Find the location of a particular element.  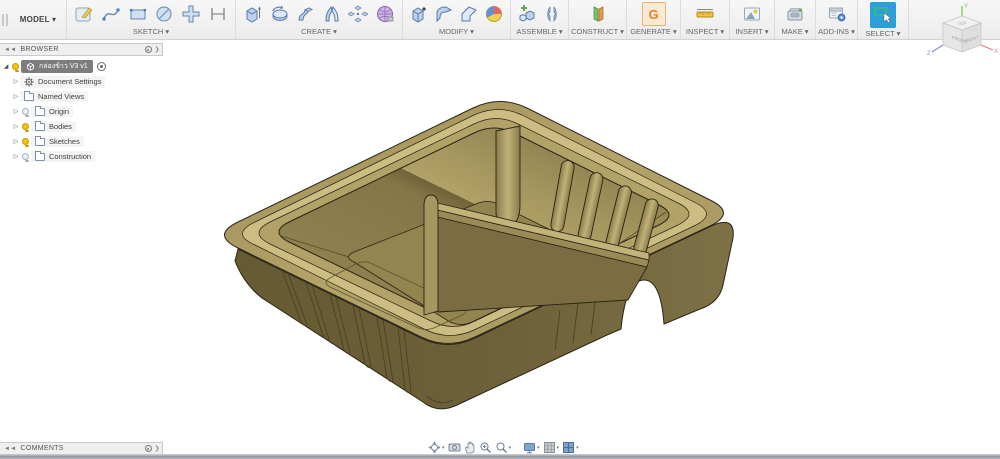

rectangle-icon is located at coordinates (137, 14).